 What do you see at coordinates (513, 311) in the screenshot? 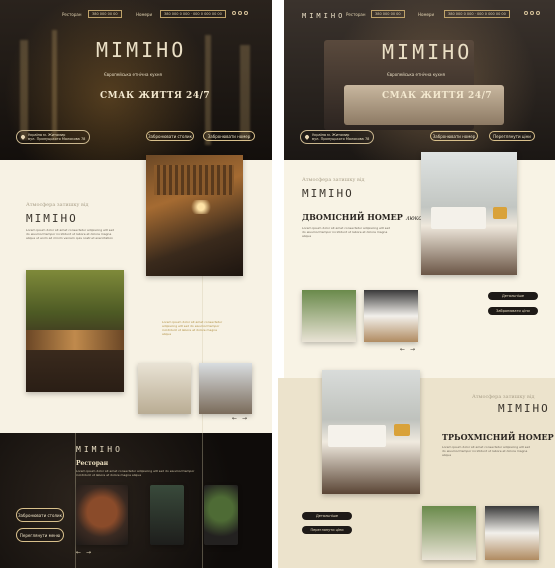
I see `book-button: Забронювати ціни` at bounding box center [513, 311].